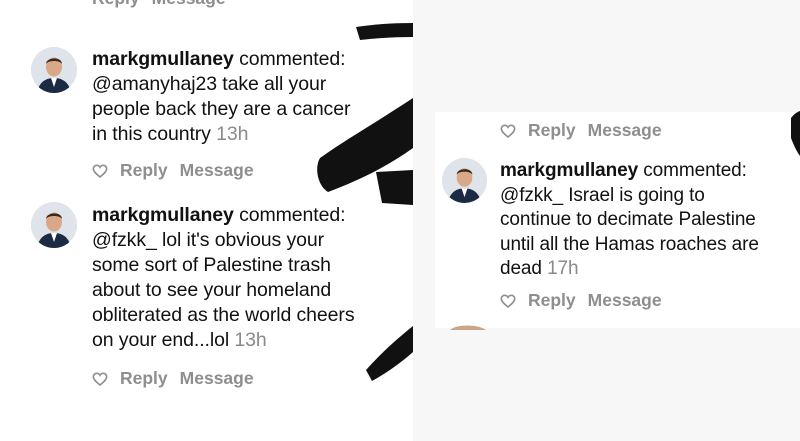 This screenshot has width=800, height=441. I want to click on comment-line: about to see your homeland, so click(212, 290).